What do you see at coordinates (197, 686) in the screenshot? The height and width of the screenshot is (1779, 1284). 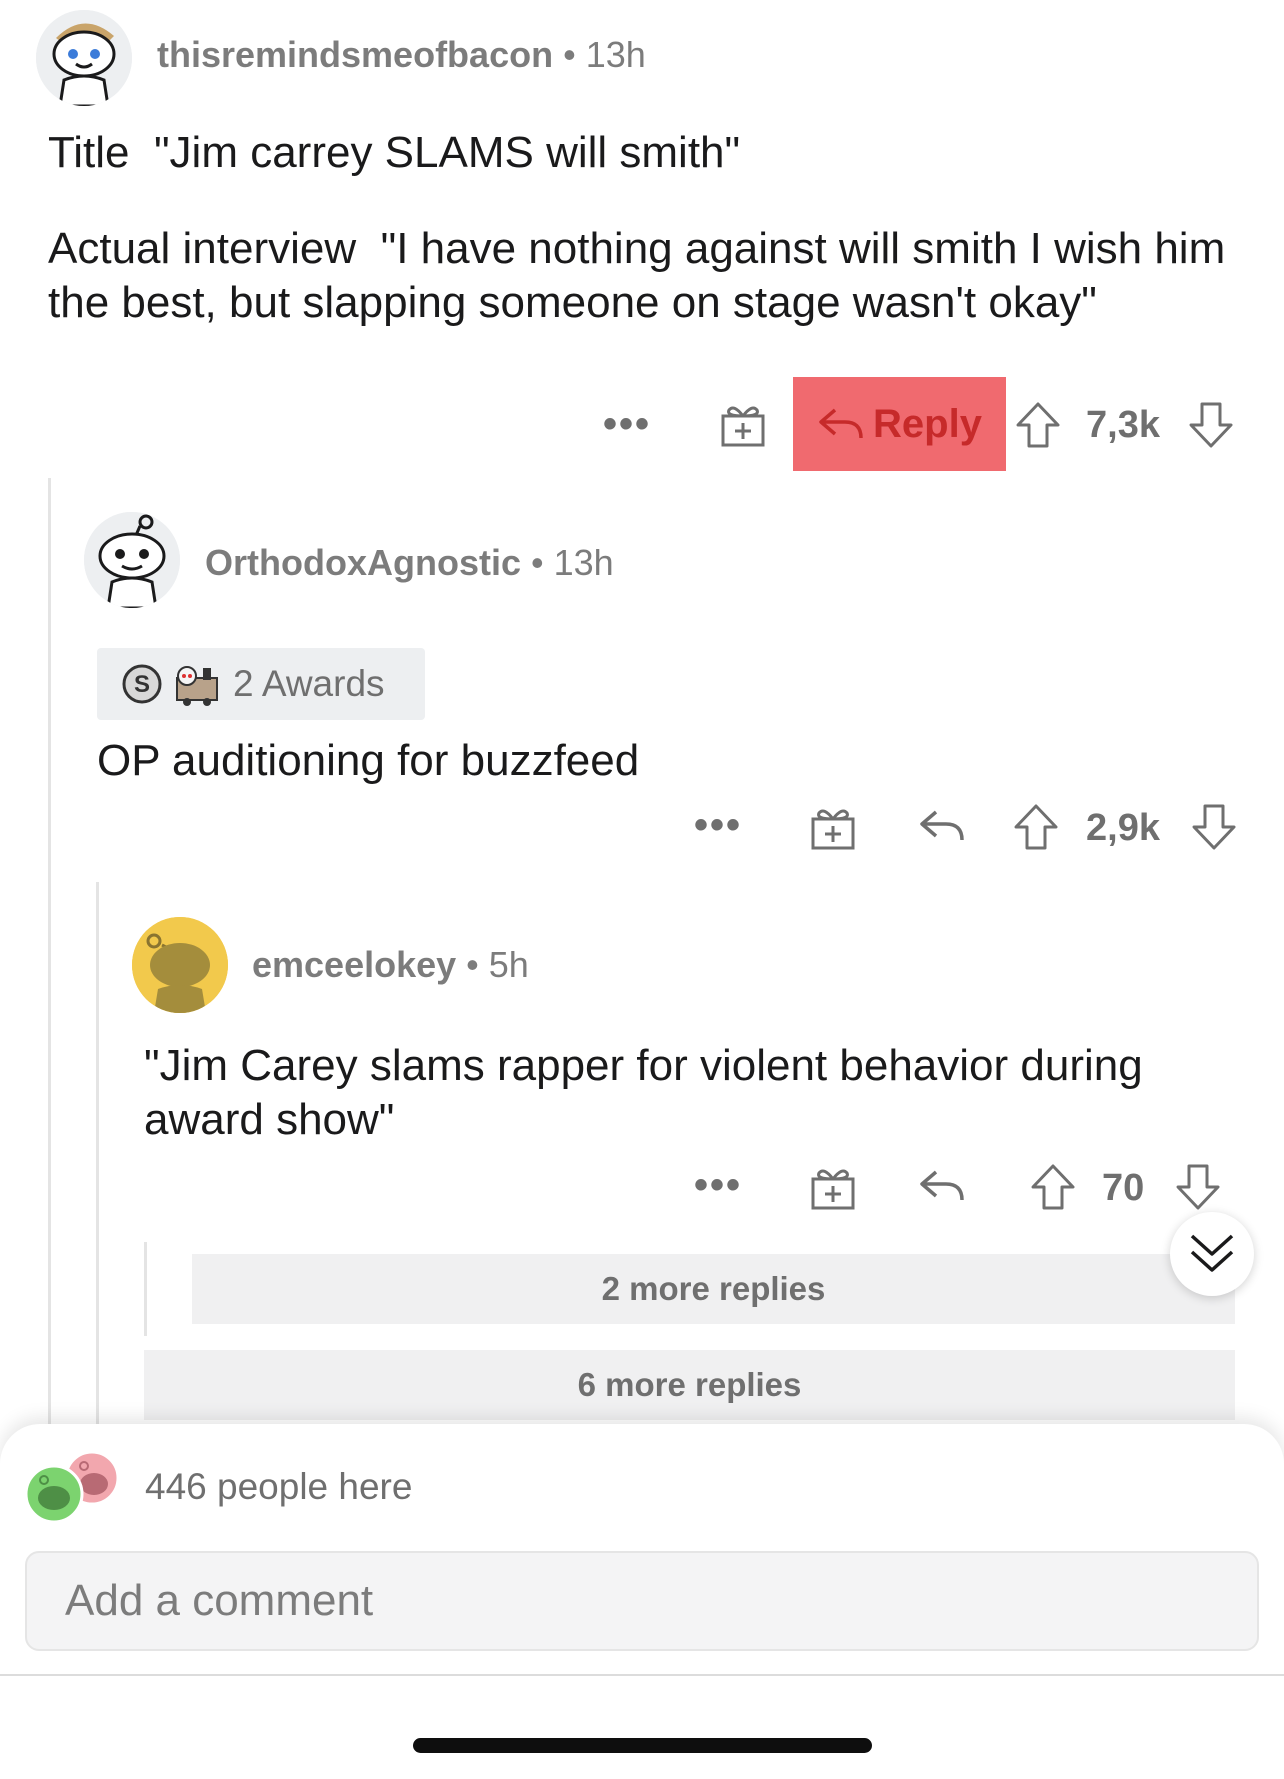 I see `train-award-icon` at bounding box center [197, 686].